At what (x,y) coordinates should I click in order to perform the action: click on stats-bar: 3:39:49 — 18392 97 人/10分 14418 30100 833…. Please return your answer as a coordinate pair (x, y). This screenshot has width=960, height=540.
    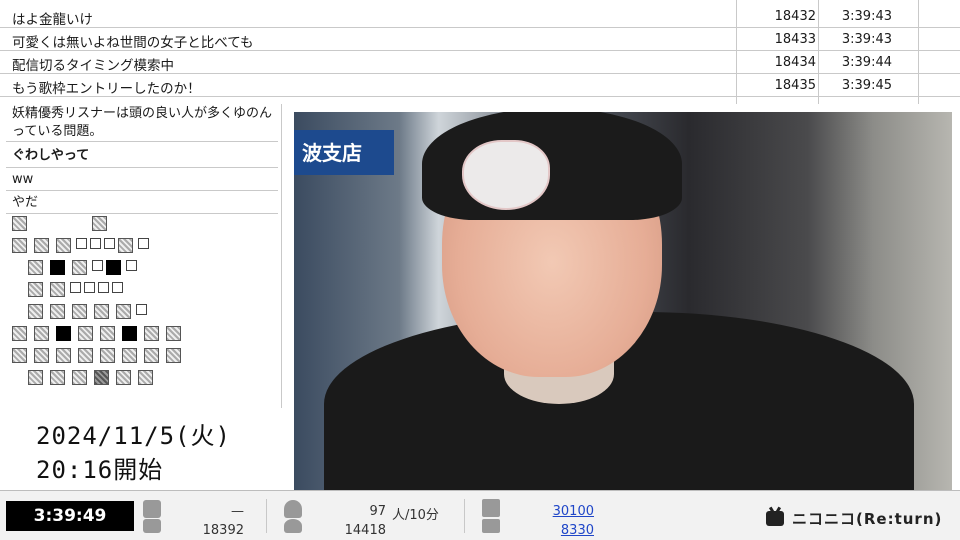
    Looking at the image, I should click on (480, 515).